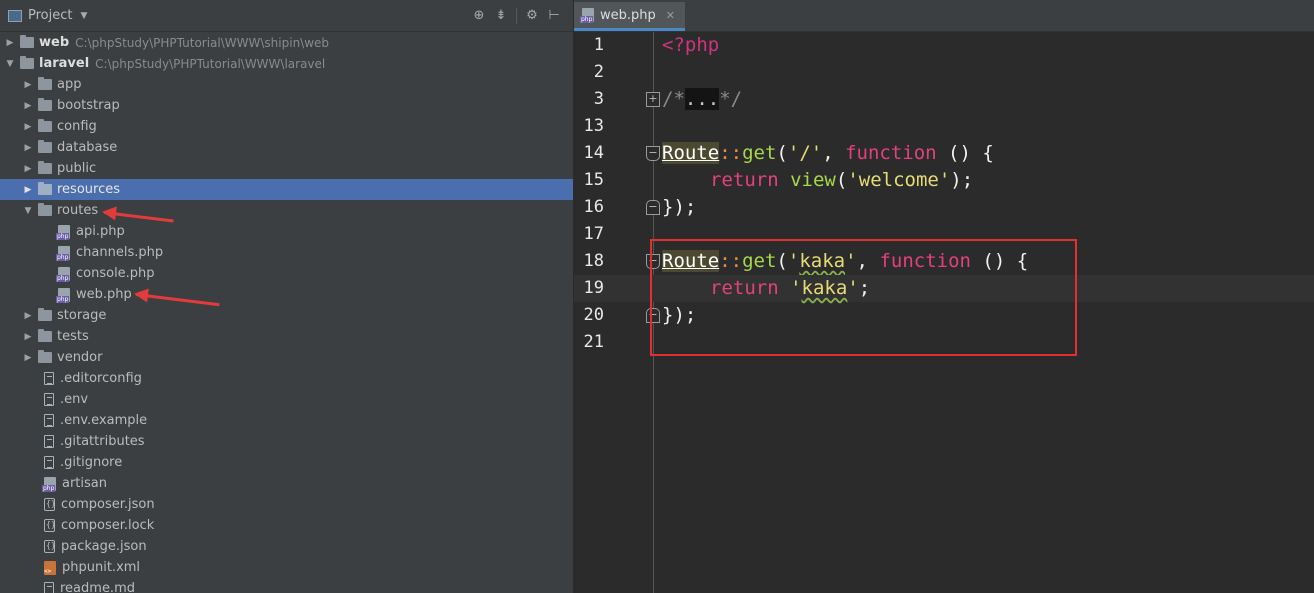 The height and width of the screenshot is (593, 1314). Describe the element at coordinates (64, 63) in the screenshot. I see `tree-item-label: laravel` at that location.